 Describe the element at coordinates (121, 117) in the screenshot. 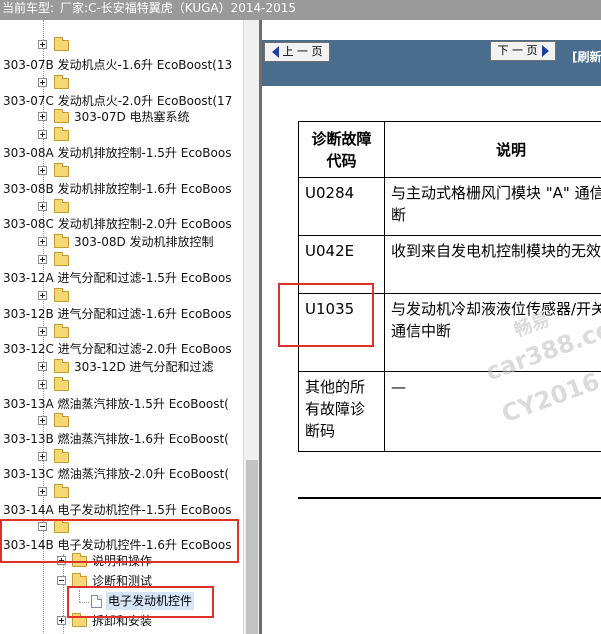

I see `tree-item-303-07d: 303-07D 电热塞系统` at that location.